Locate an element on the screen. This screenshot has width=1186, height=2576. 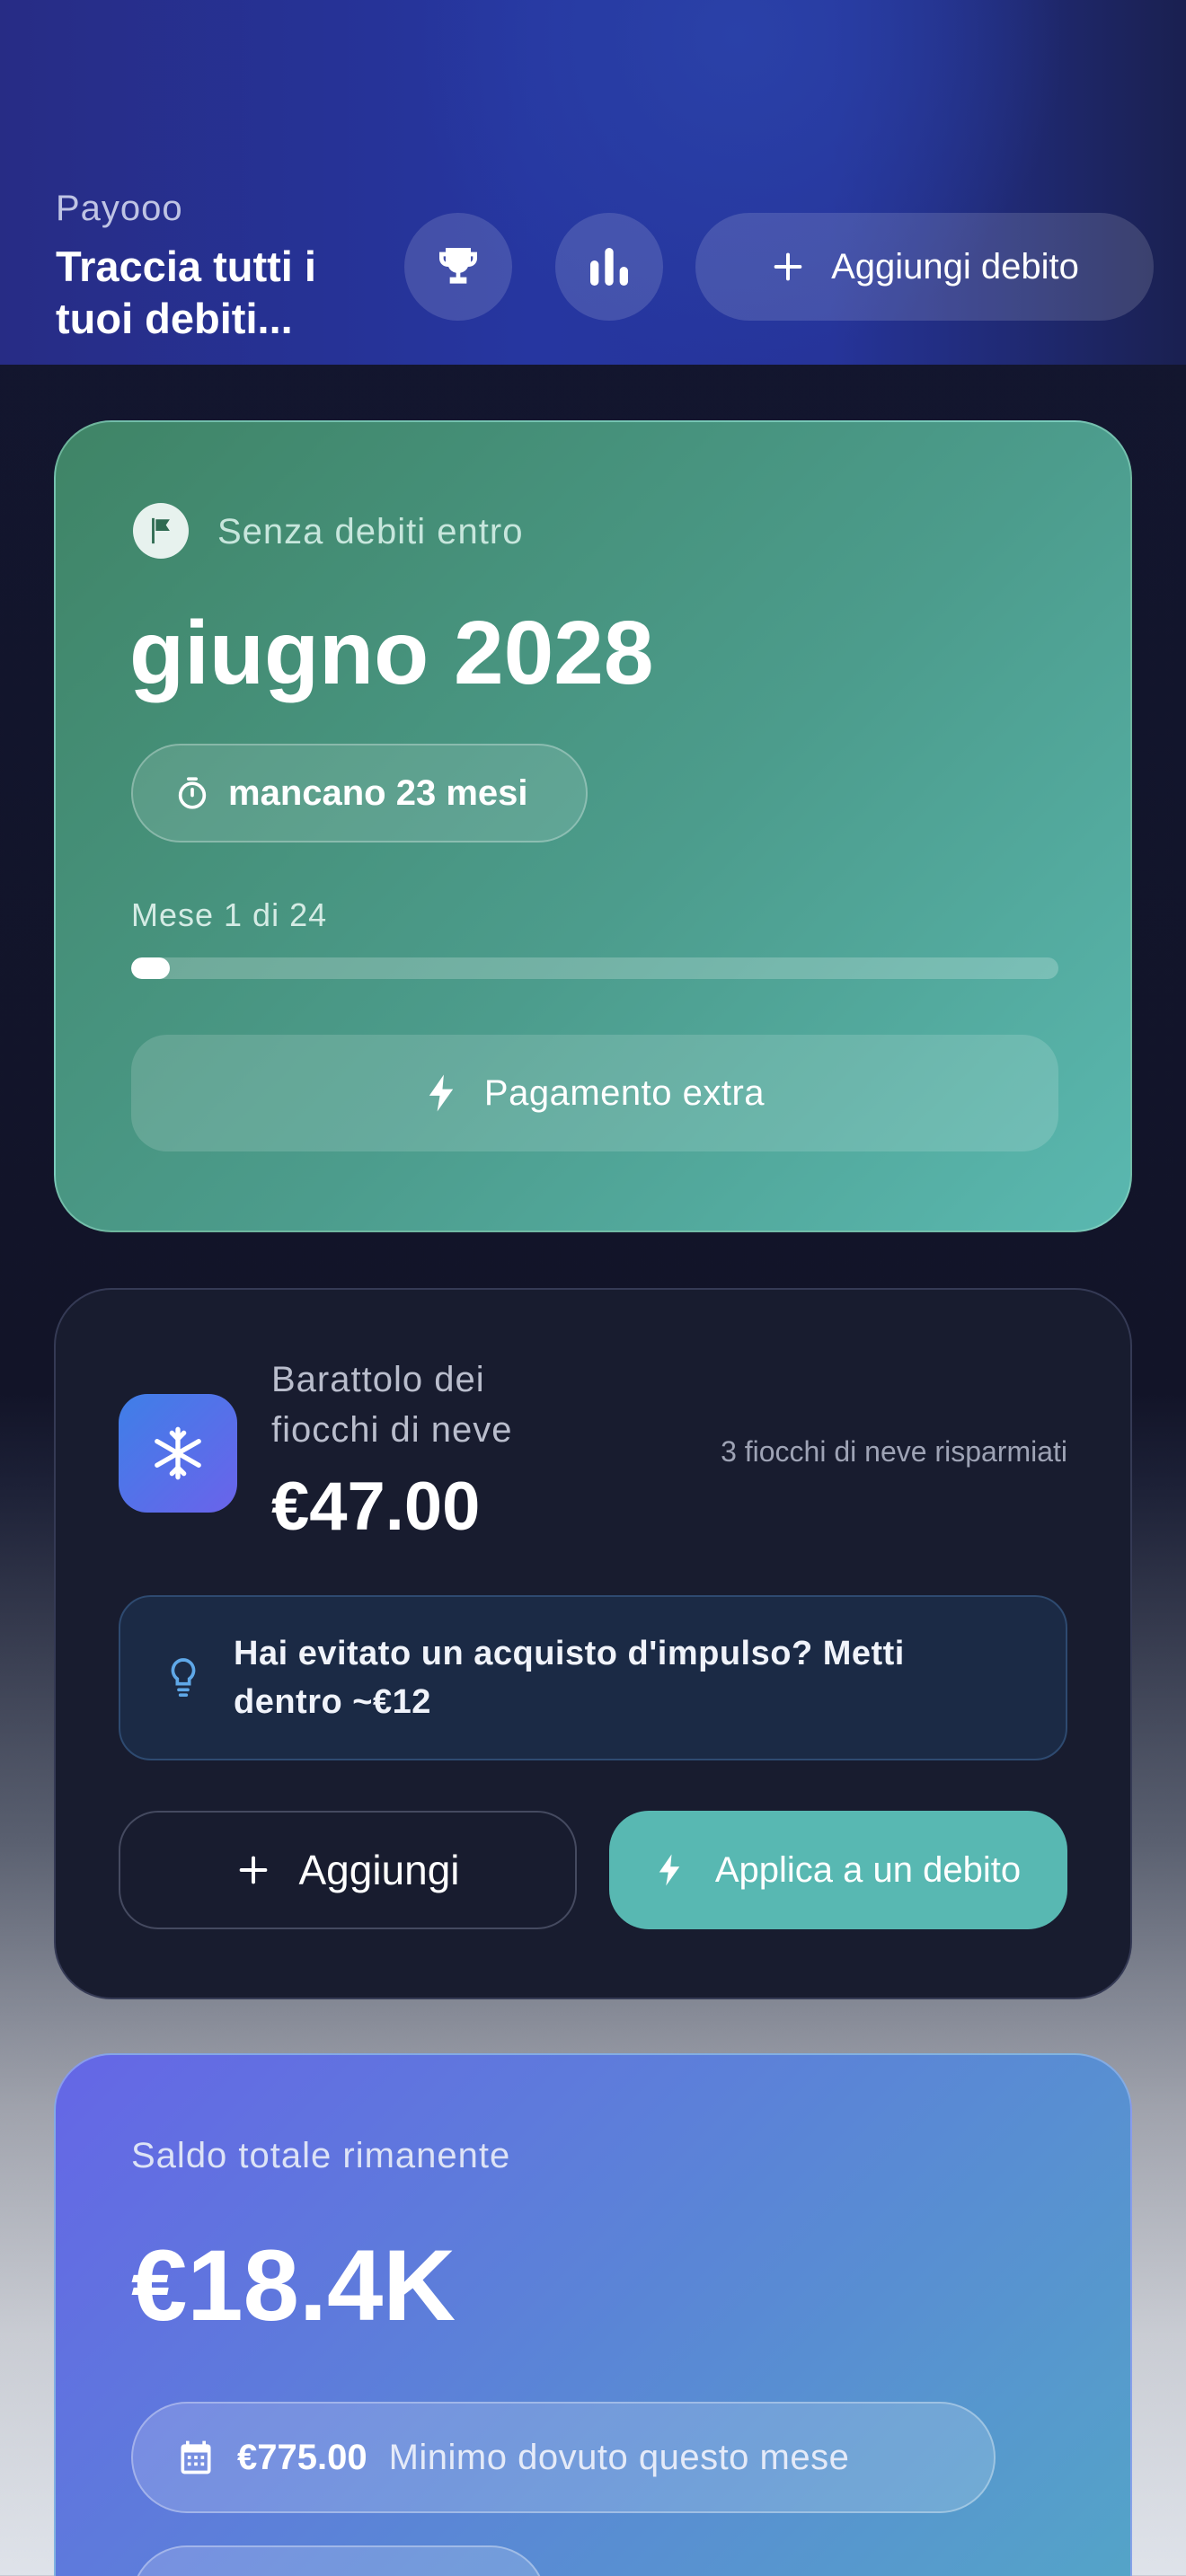
extra-payment-label: Pagamento extra is located at coordinates (624, 1092).